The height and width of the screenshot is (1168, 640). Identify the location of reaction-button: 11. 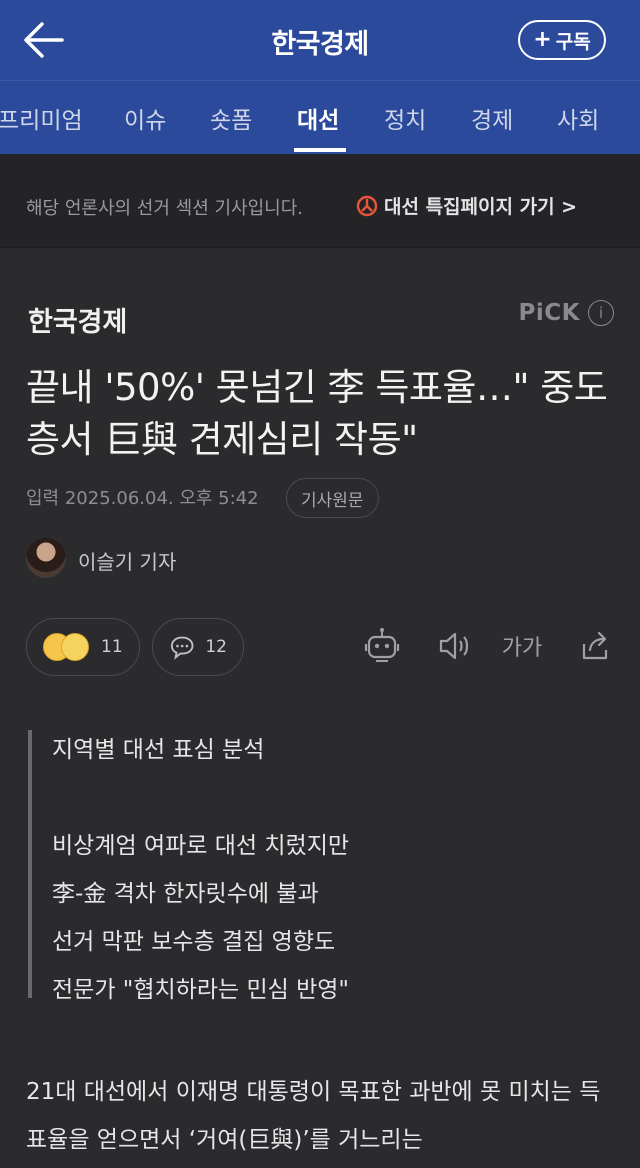
(83, 647).